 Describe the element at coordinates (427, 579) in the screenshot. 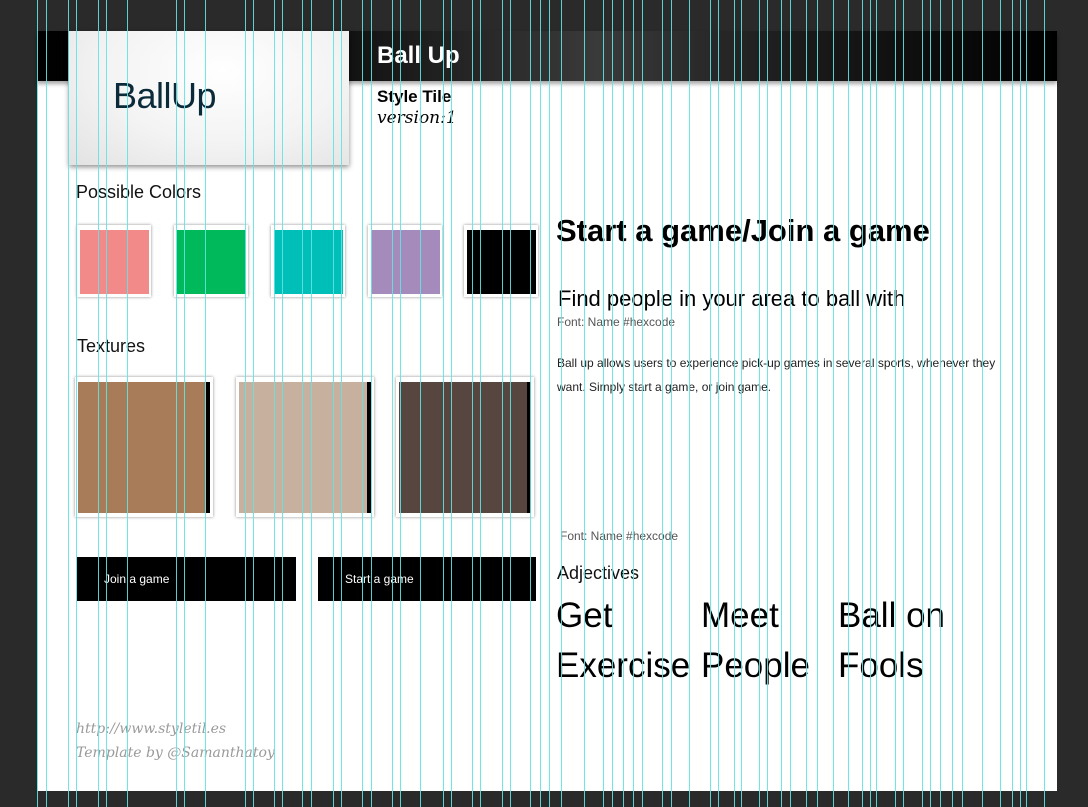

I see `start-game-button: Start a game` at that location.